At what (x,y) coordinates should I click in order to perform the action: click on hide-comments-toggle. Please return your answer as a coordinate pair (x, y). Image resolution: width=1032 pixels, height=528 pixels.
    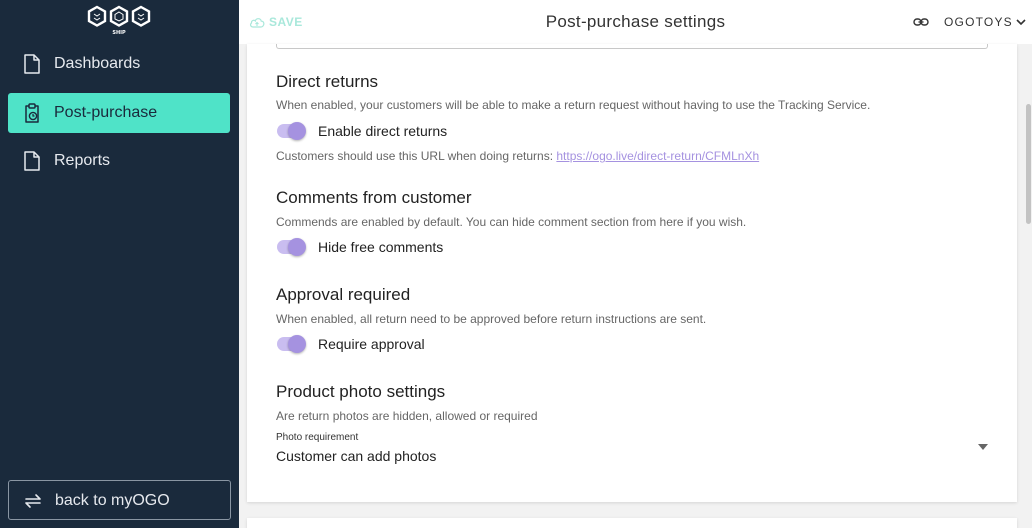
    Looking at the image, I should click on (291, 247).